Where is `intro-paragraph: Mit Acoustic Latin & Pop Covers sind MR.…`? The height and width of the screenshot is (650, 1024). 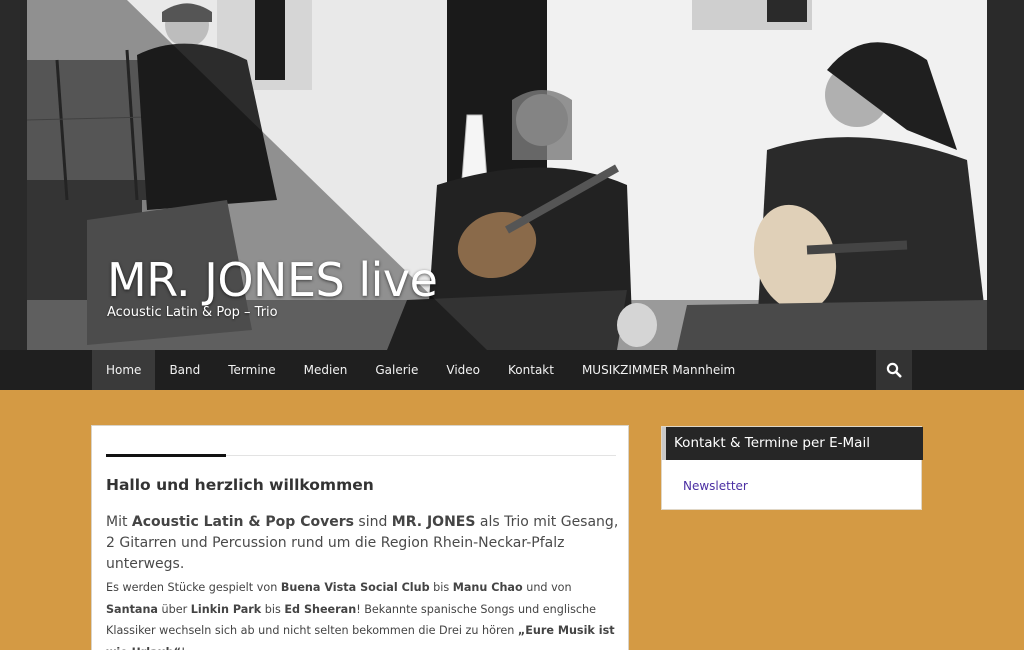
intro-paragraph: Mit Acoustic Latin & Pop Covers sind MR.… is located at coordinates (362, 543).